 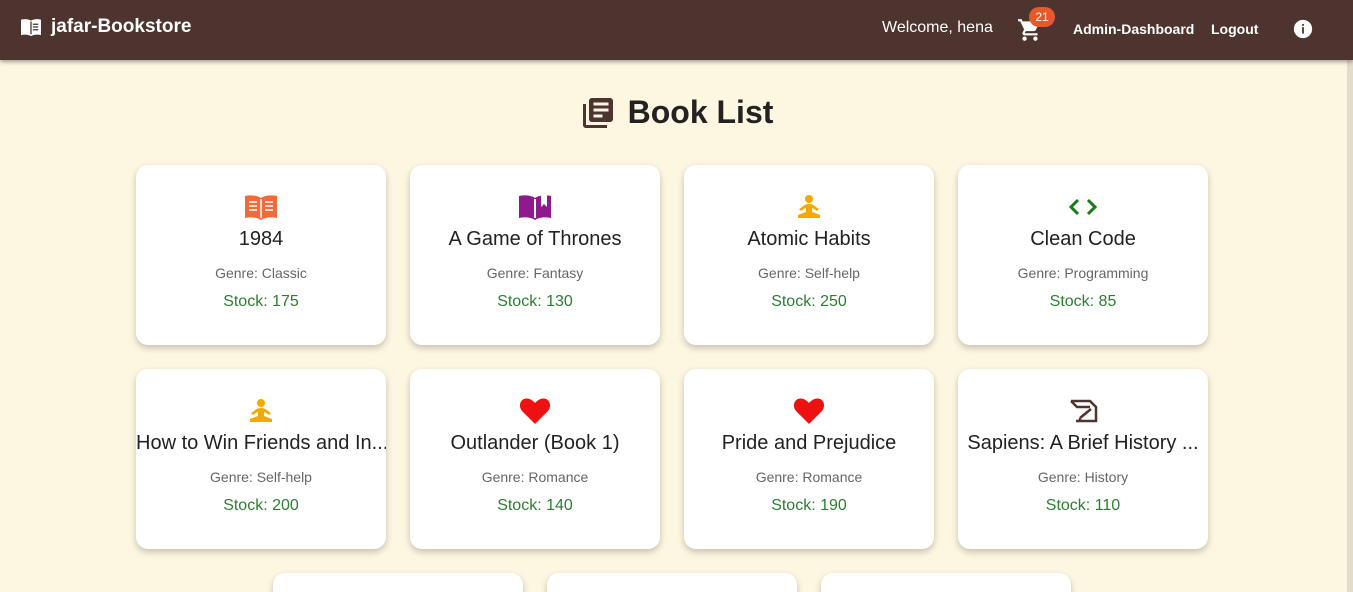 I want to click on book-icon, so click(x=535, y=207).